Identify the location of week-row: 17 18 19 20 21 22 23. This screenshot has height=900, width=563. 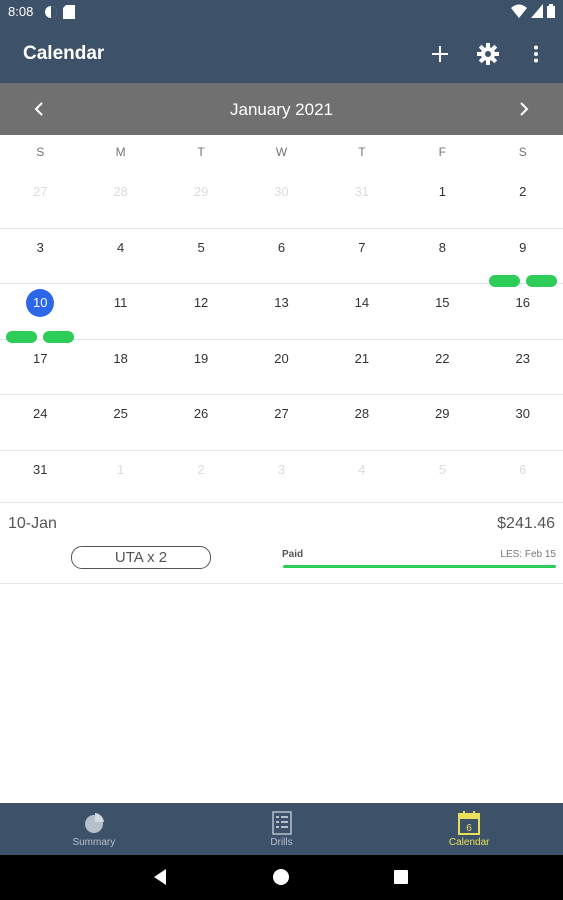
(281, 368).